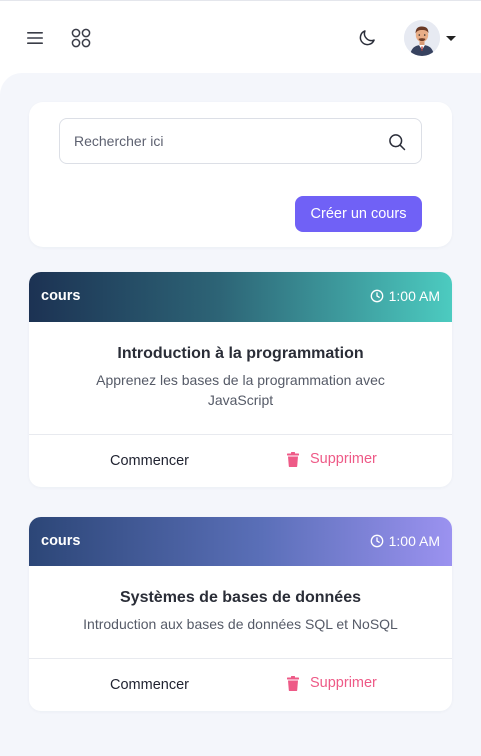 The height and width of the screenshot is (756, 481). I want to click on user-avatar, so click(422, 38).